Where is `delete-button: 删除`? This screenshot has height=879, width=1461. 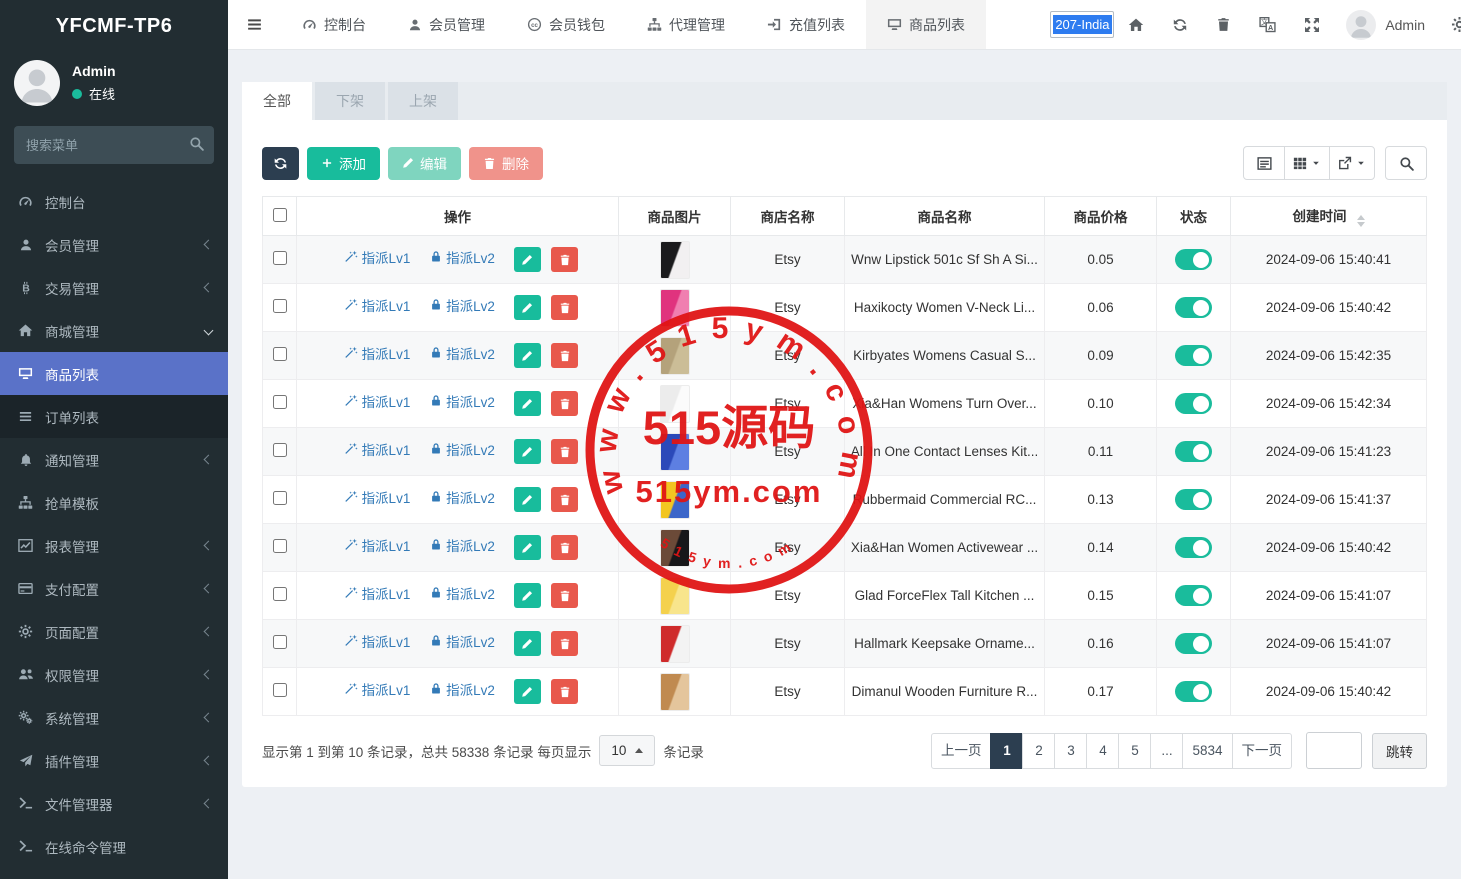 delete-button: 删除 is located at coordinates (506, 163).